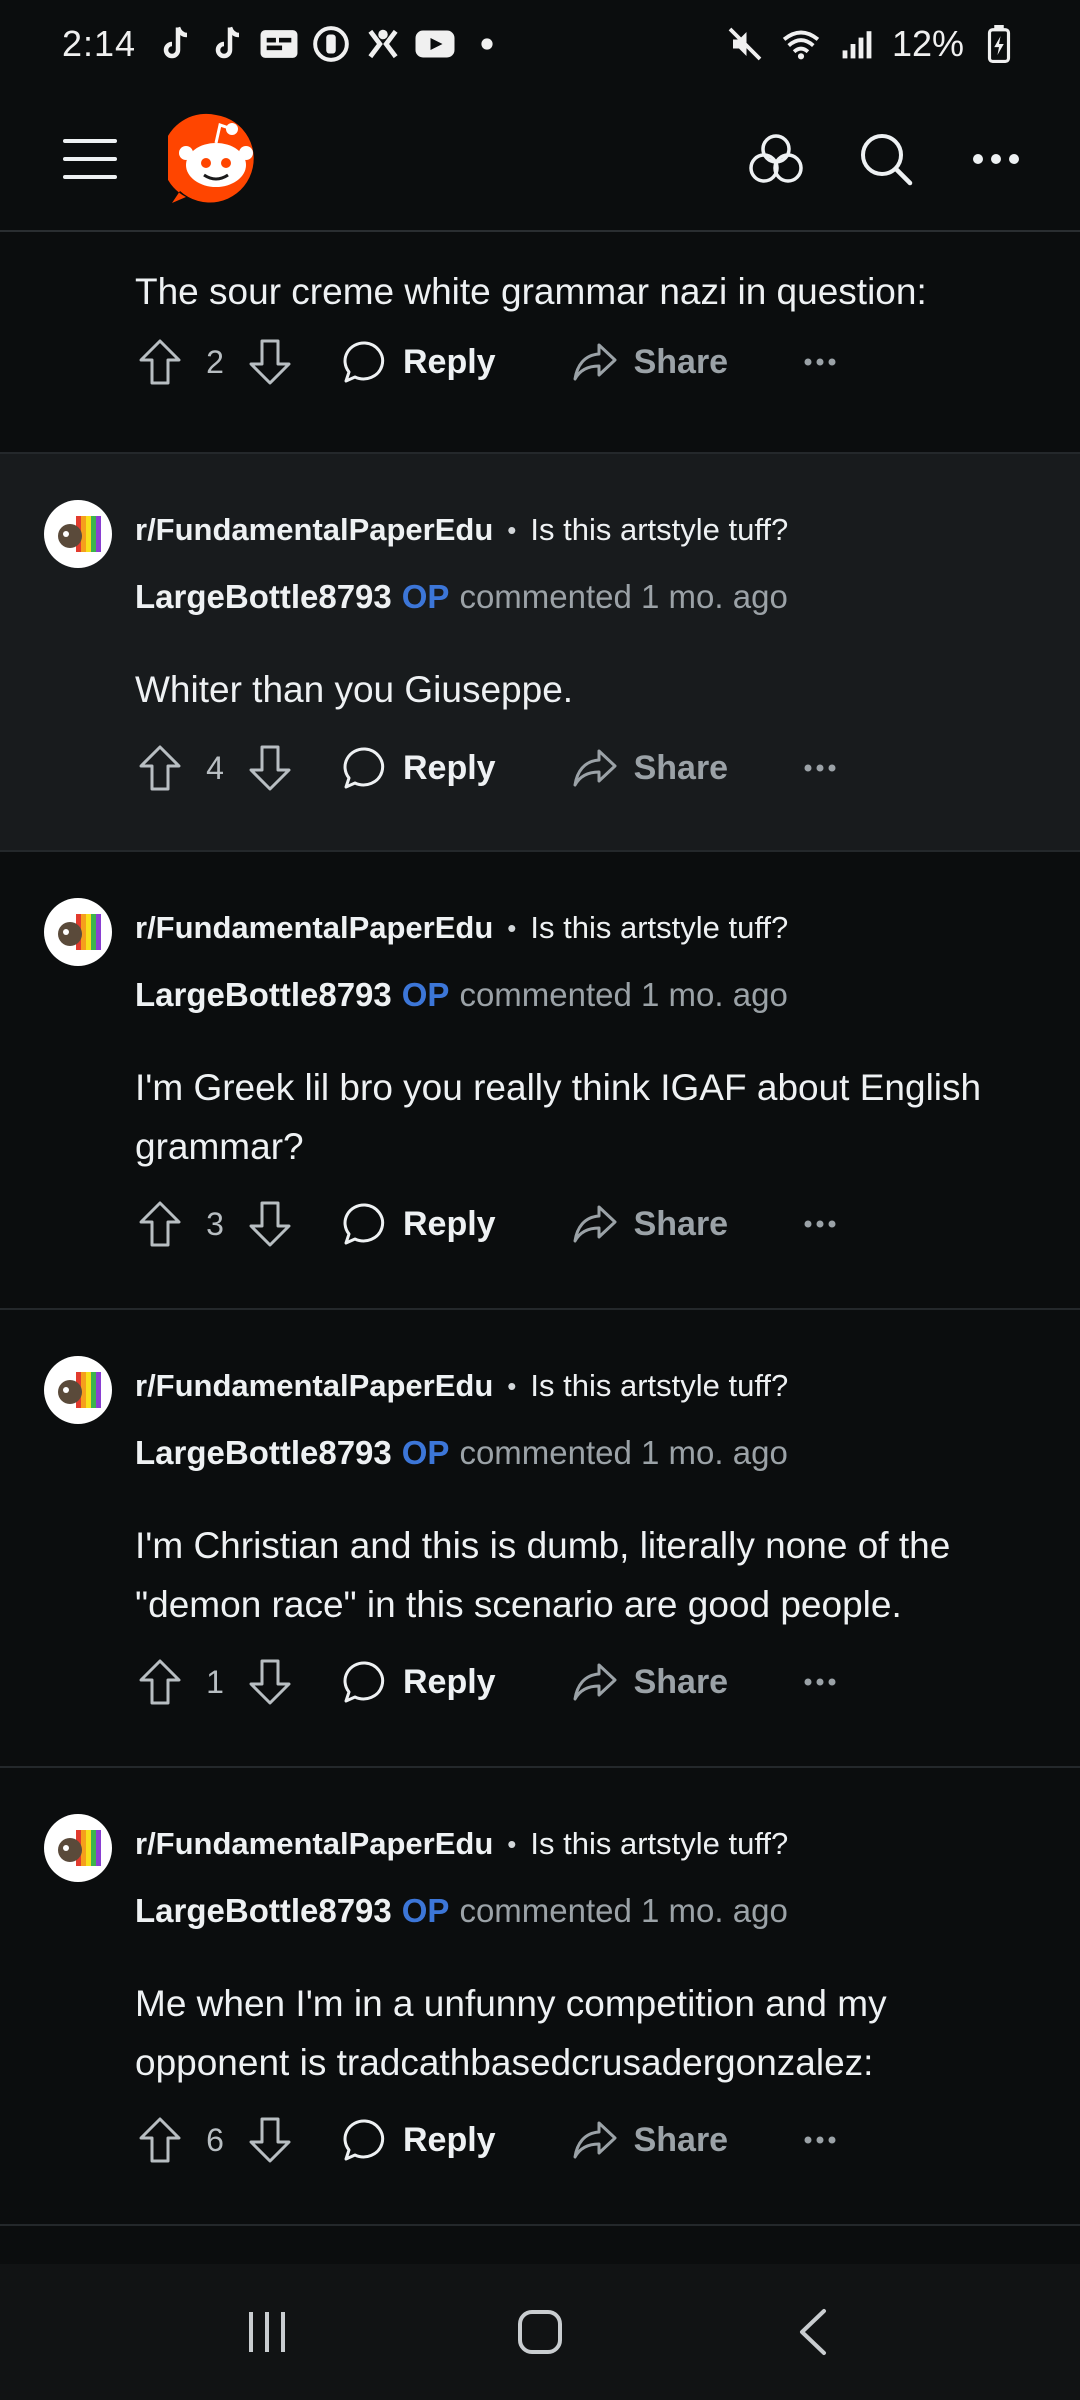 The height and width of the screenshot is (2400, 1080). Describe the element at coordinates (813, 2332) in the screenshot. I see `back-icon` at that location.